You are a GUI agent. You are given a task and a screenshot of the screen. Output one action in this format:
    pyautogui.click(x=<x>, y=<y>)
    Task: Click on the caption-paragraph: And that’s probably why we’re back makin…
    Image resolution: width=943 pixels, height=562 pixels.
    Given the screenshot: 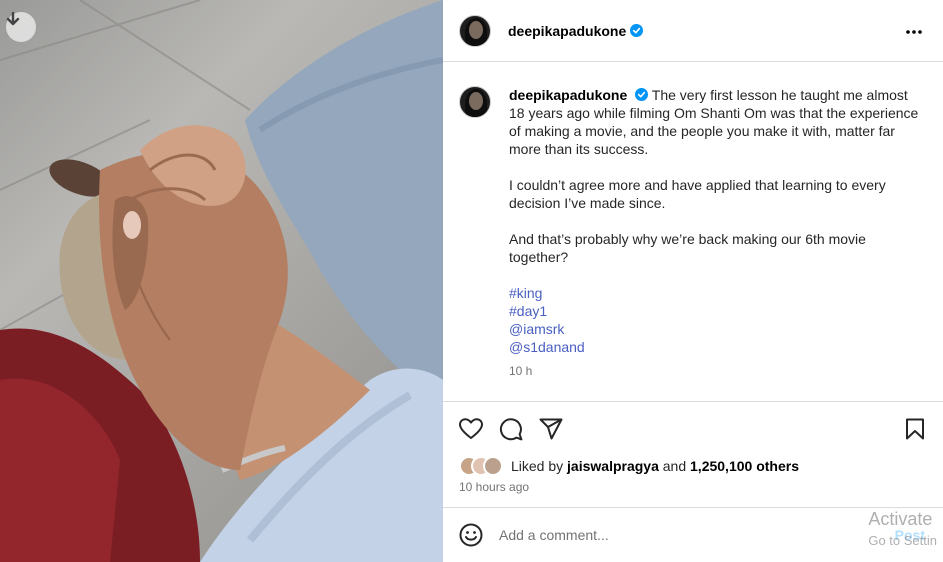 What is the action you would take?
    pyautogui.click(x=687, y=248)
    